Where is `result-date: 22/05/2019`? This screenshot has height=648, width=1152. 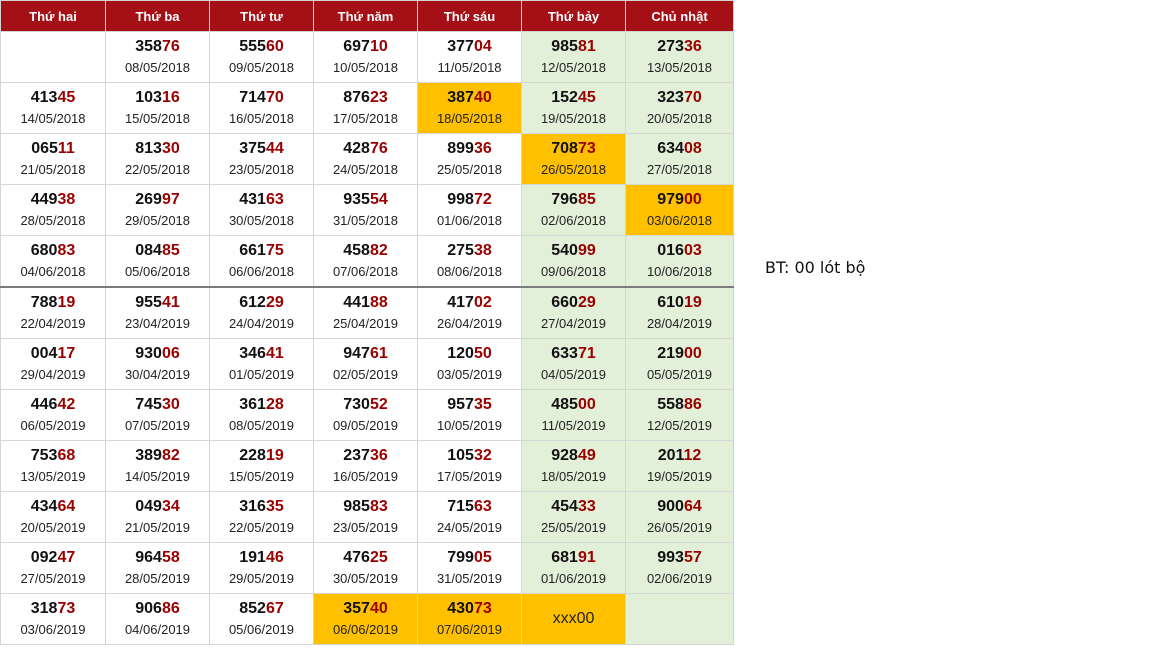
result-date: 22/05/2019 is located at coordinates (261, 527).